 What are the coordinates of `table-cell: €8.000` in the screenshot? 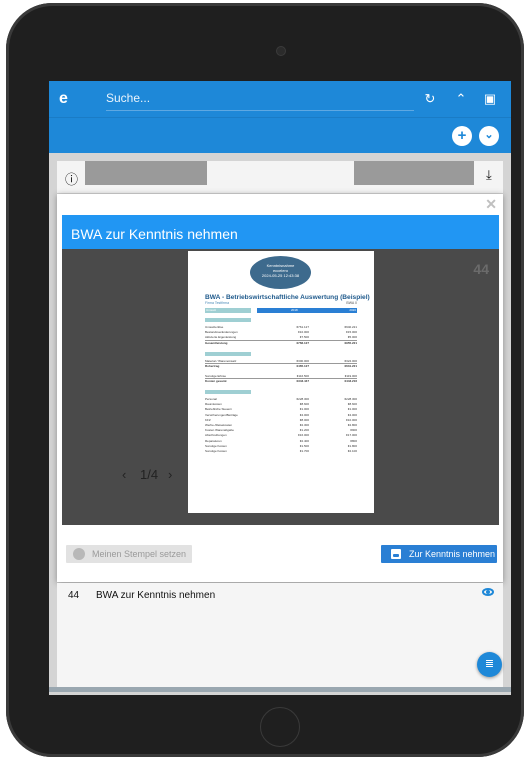 It's located at (304, 419).